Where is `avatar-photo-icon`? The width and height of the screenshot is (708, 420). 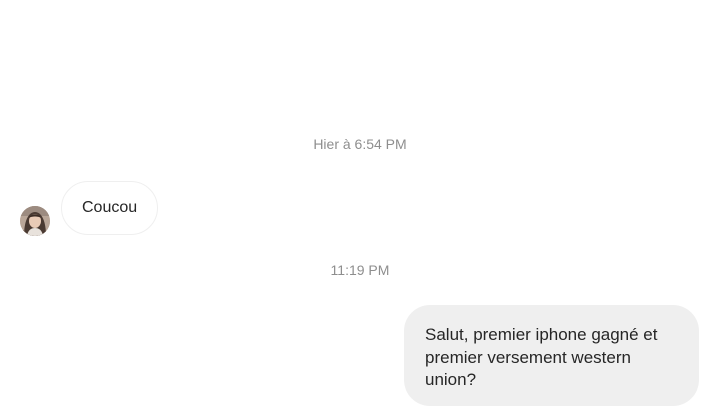
avatar-photo-icon is located at coordinates (35, 221).